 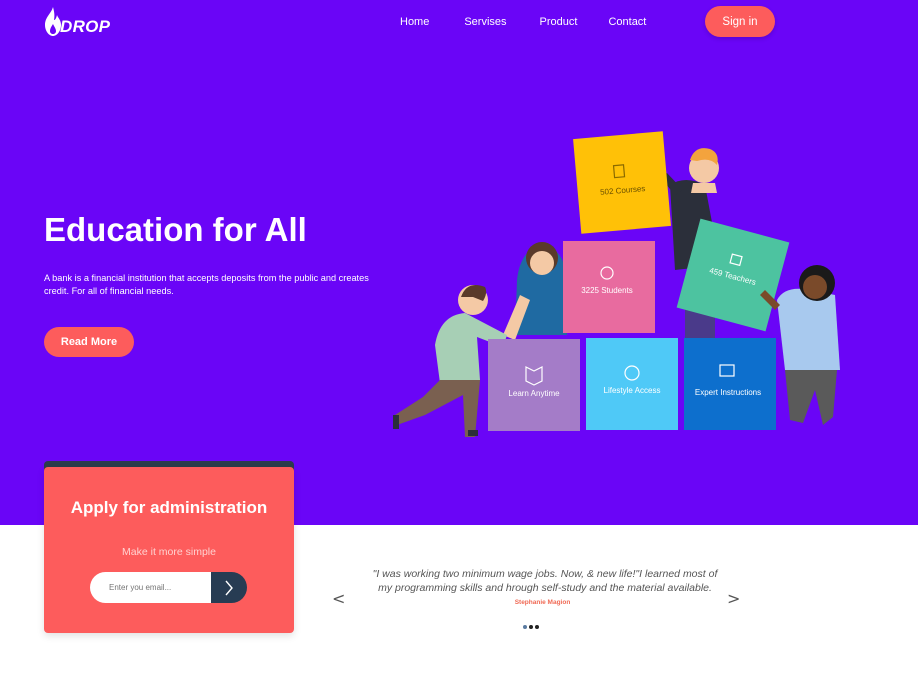 I want to click on learn-label: Learn Anytime, so click(x=534, y=393).